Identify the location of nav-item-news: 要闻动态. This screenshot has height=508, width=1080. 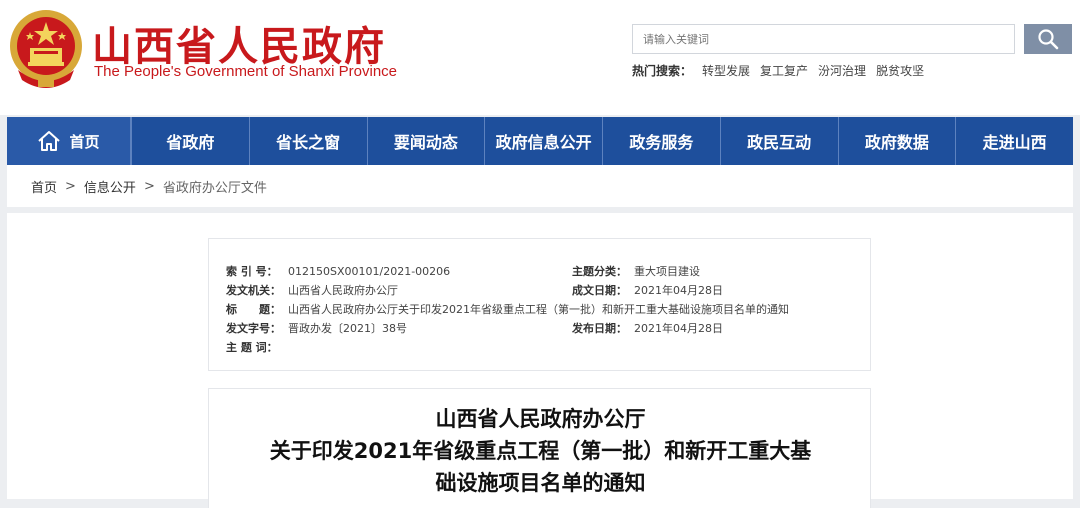
(425, 141).